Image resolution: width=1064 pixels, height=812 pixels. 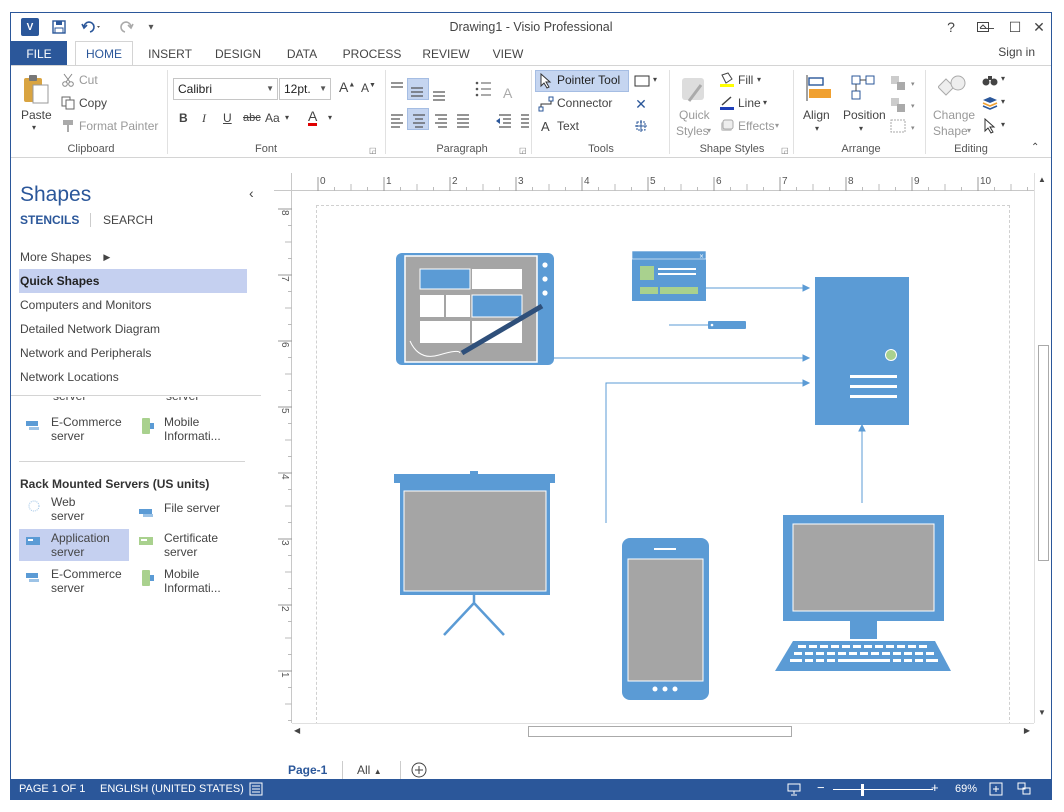 I want to click on underline-button: U, so click(x=227, y=118).